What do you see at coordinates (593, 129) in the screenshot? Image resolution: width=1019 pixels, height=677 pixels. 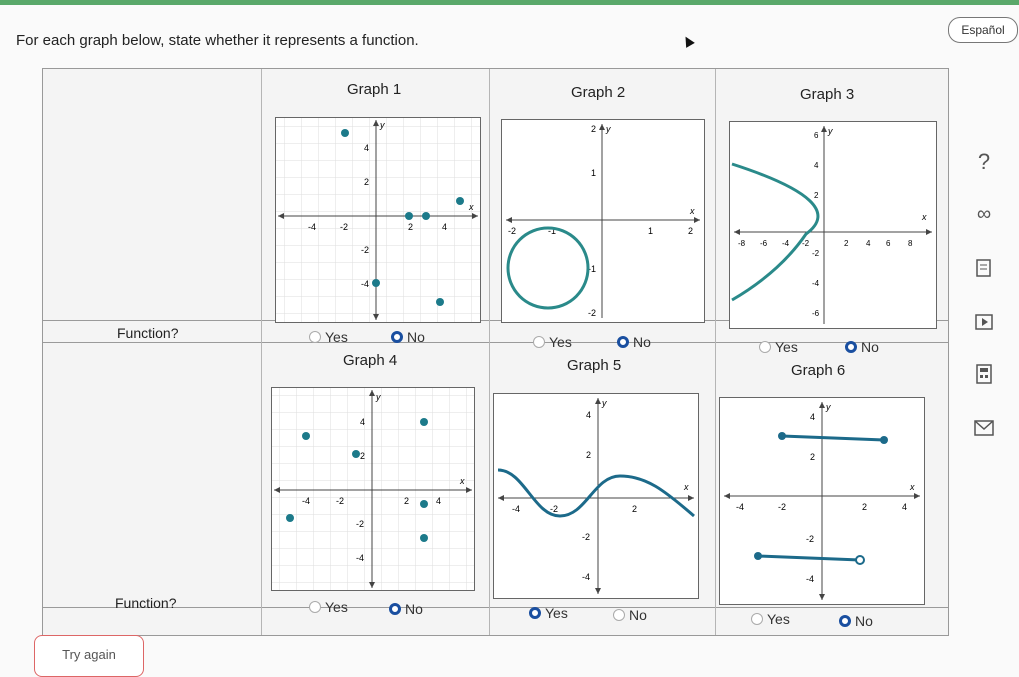 I see `g2-ytick: 2` at bounding box center [593, 129].